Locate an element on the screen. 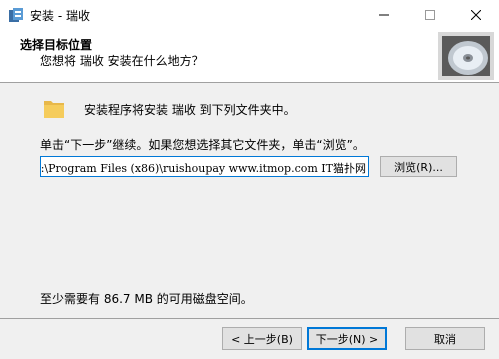 The width and height of the screenshot is (499, 359). back-button: < 上一步(B) is located at coordinates (262, 338).